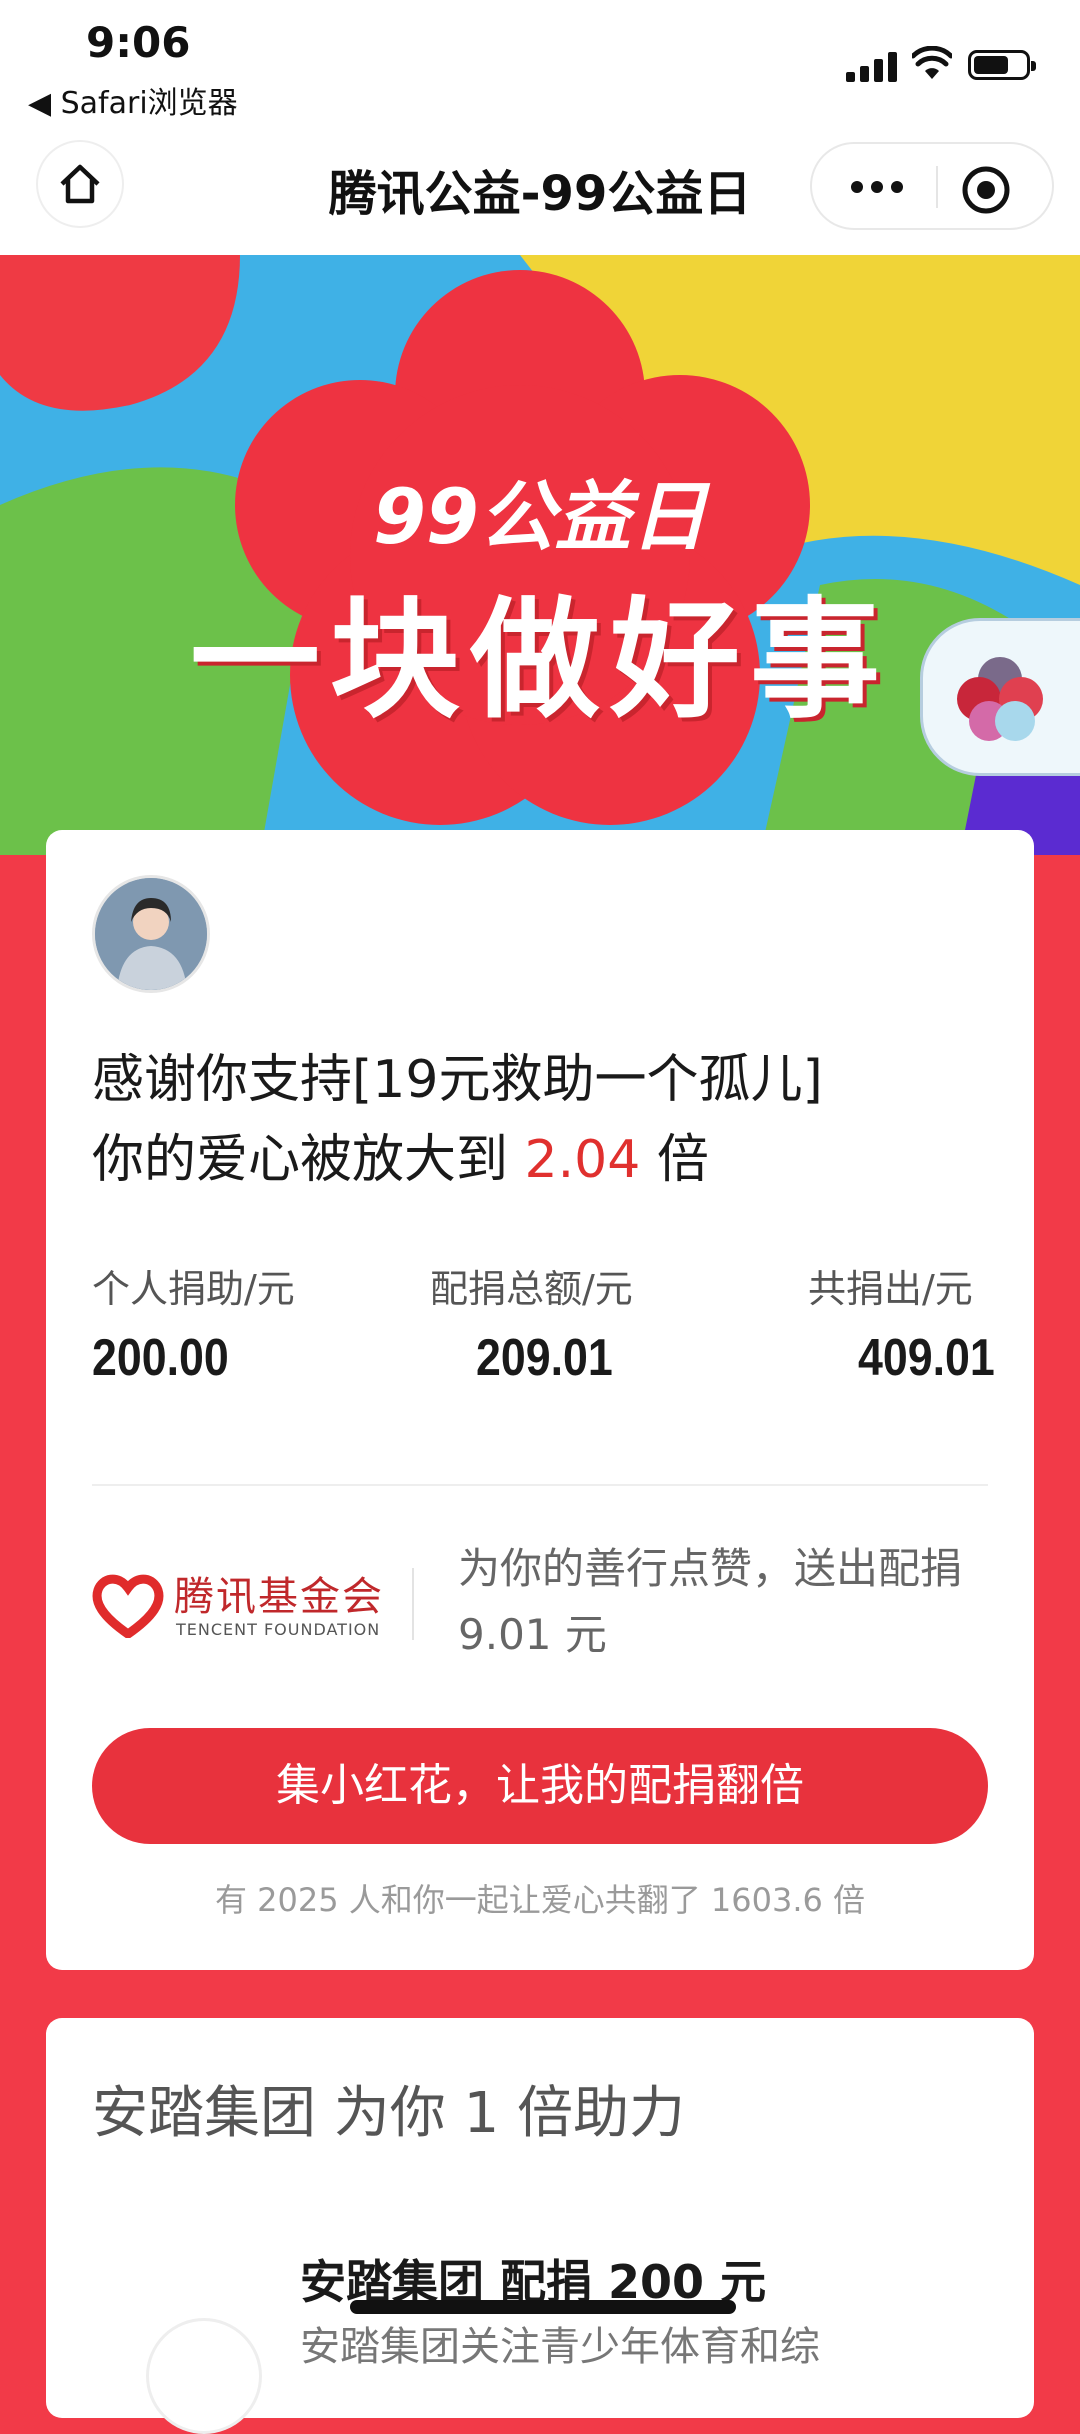  What do you see at coordinates (389, 2113) in the screenshot?
I see `sponsor-card-title: 安踏集团 为你 1 倍助力` at bounding box center [389, 2113].